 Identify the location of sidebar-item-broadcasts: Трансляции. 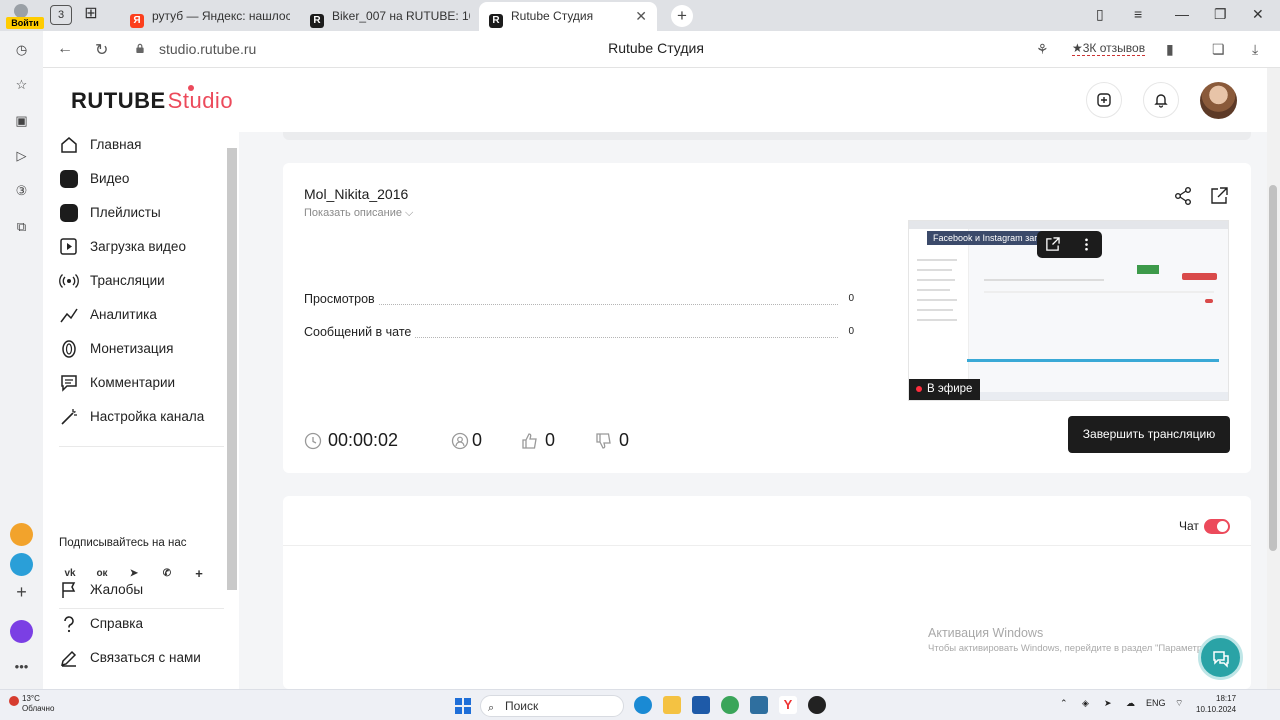
(139, 281).